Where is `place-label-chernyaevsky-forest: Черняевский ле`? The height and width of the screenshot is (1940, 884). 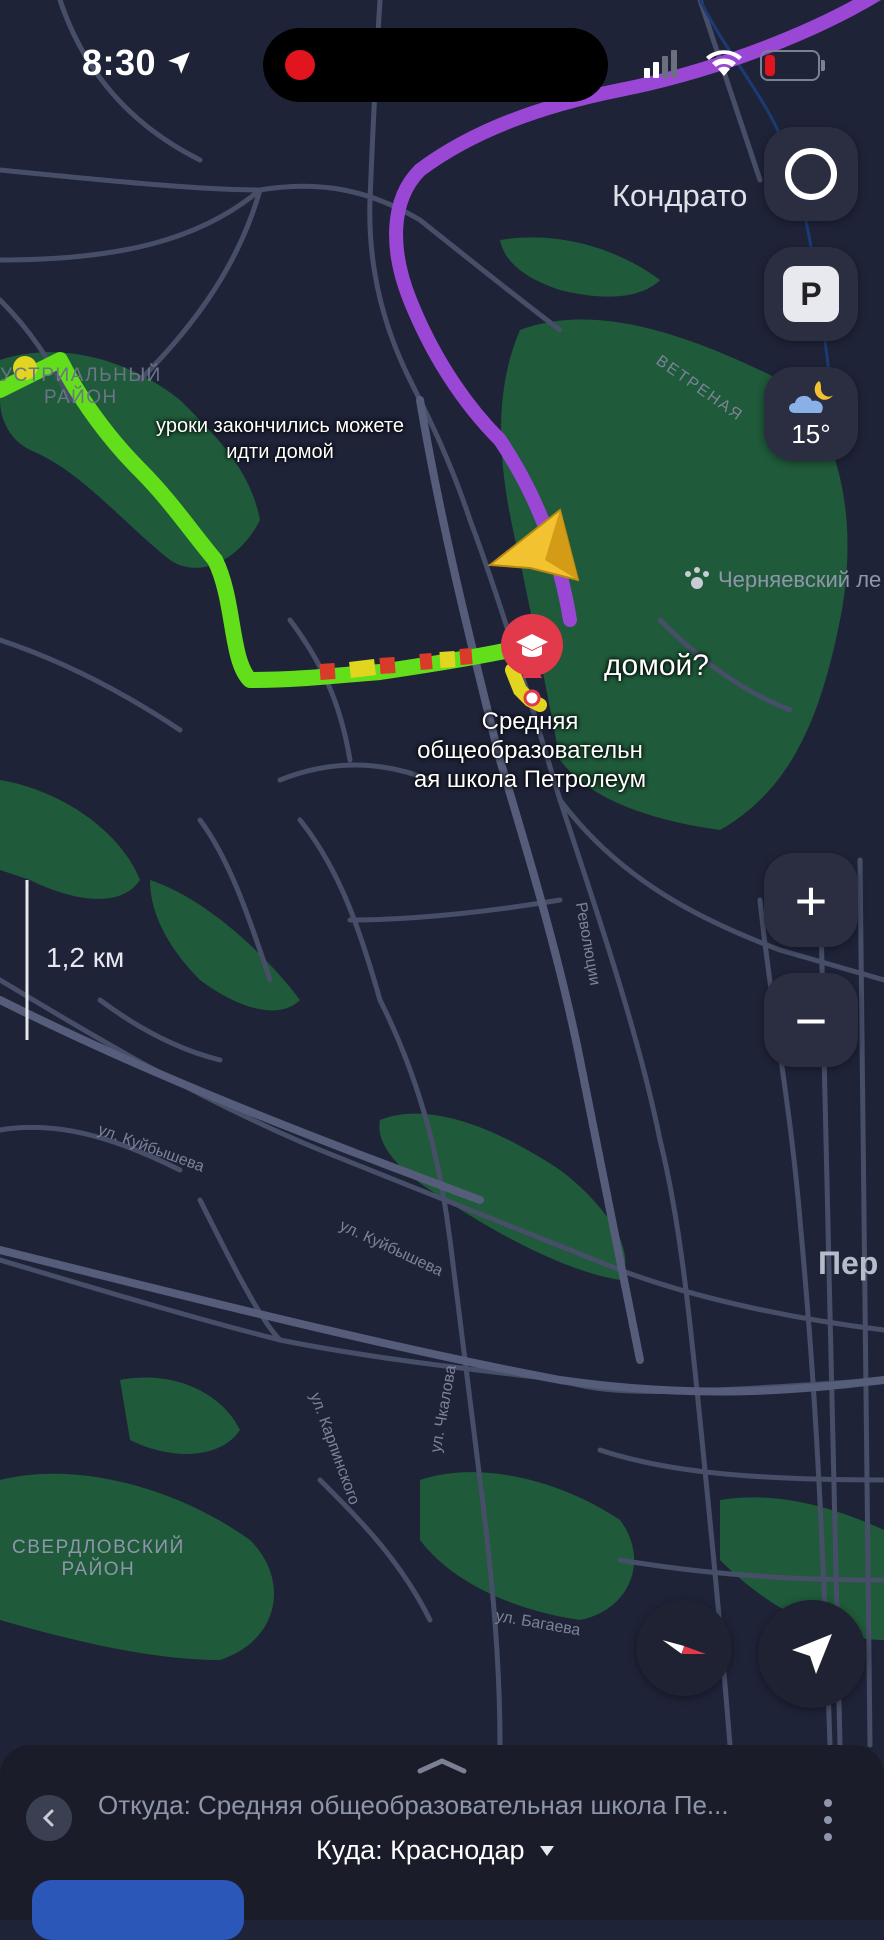 place-label-chernyaevsky-forest: Черняевский ле is located at coordinates (800, 579).